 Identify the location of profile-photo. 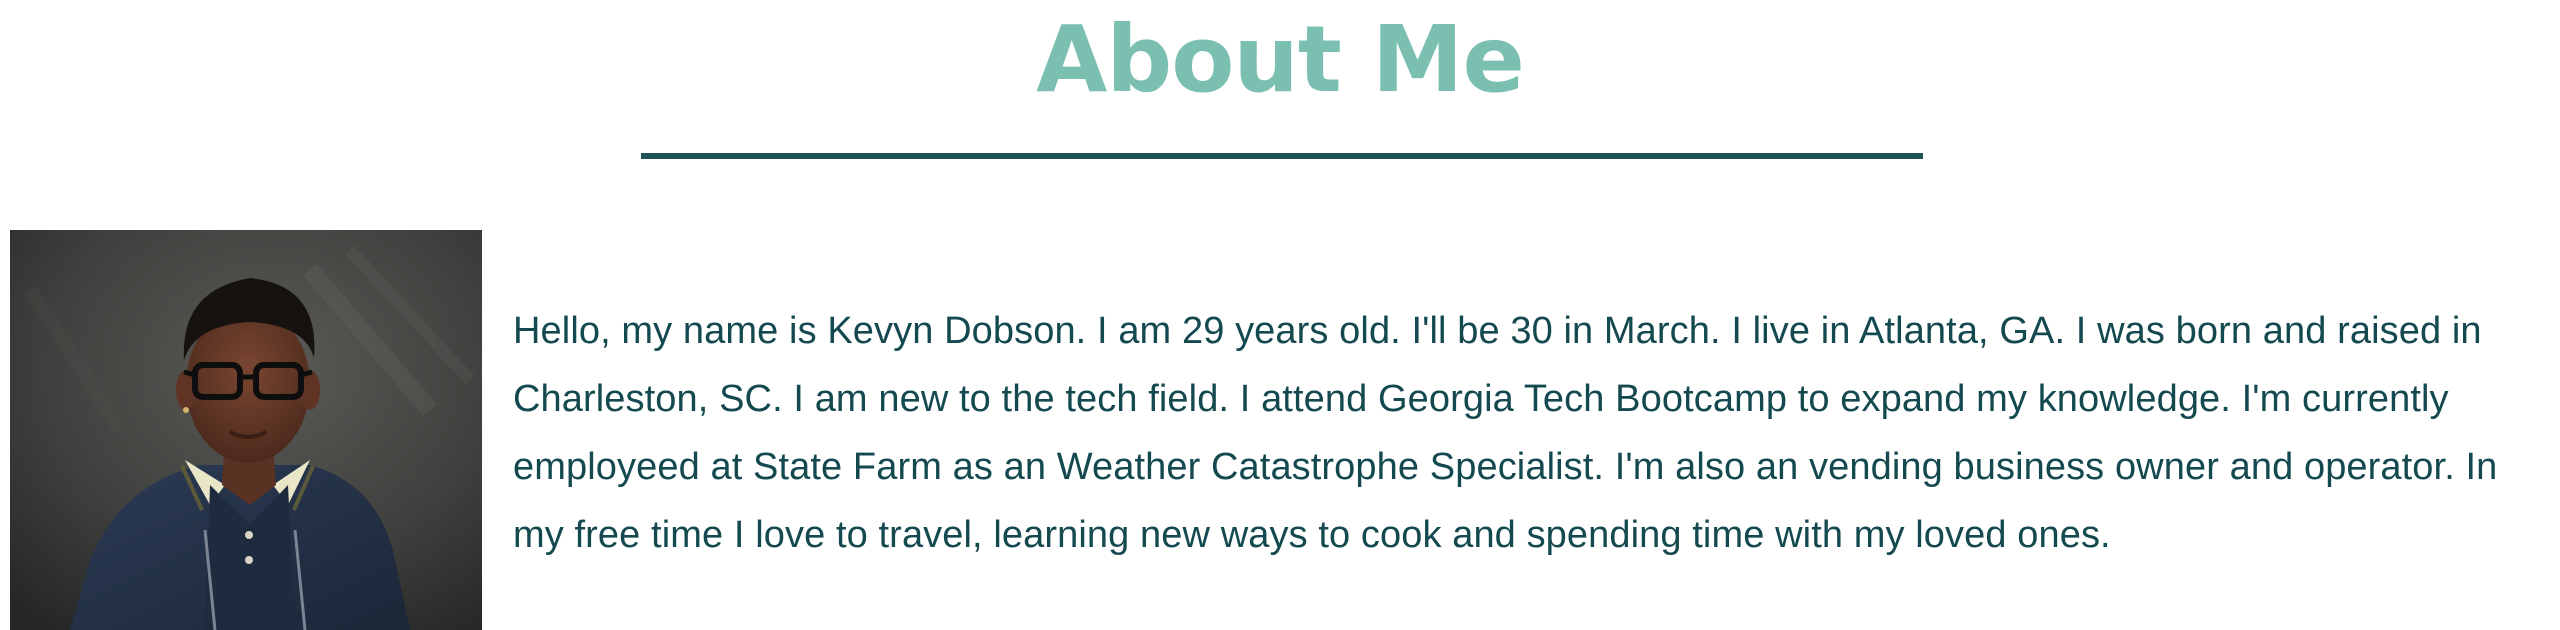
(246, 430).